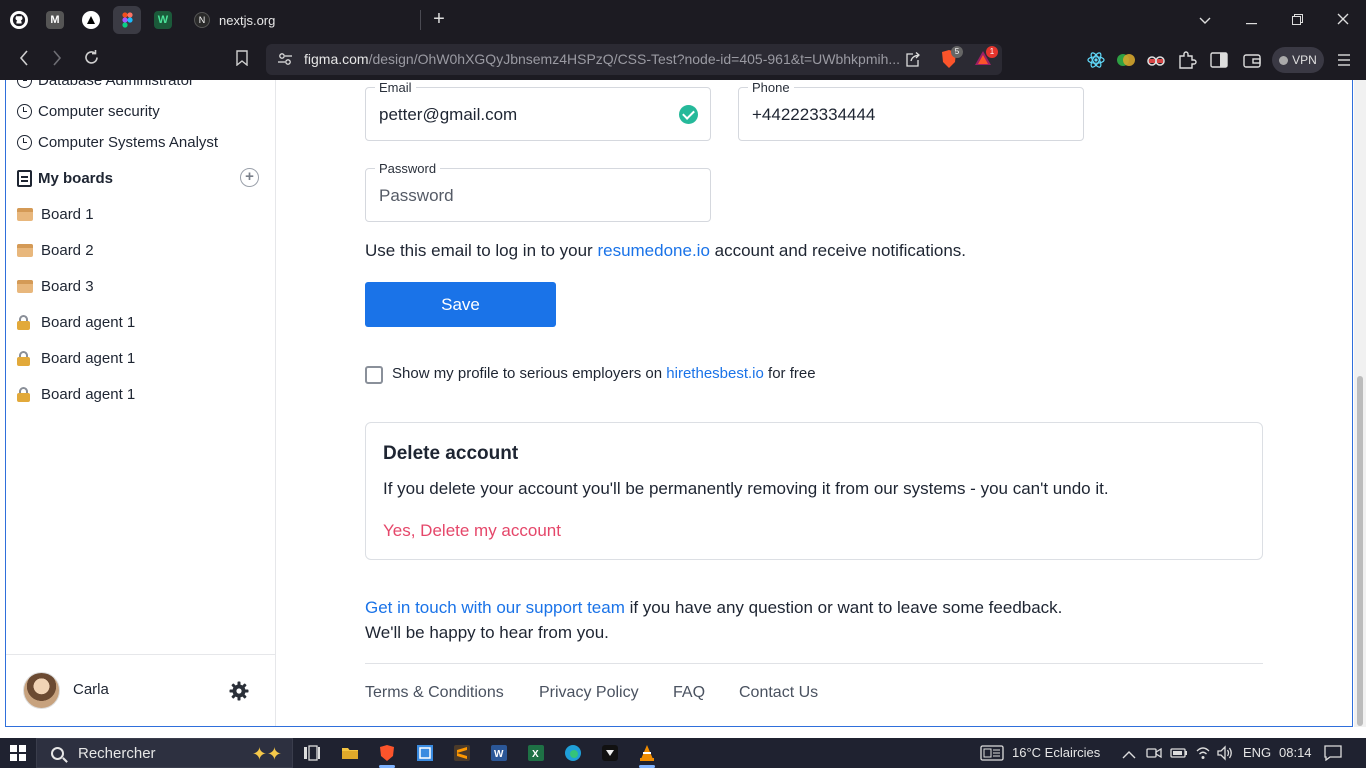 The image size is (1366, 768). What do you see at coordinates (778, 693) in the screenshot?
I see `footer-link-contact: Contact Us` at bounding box center [778, 693].